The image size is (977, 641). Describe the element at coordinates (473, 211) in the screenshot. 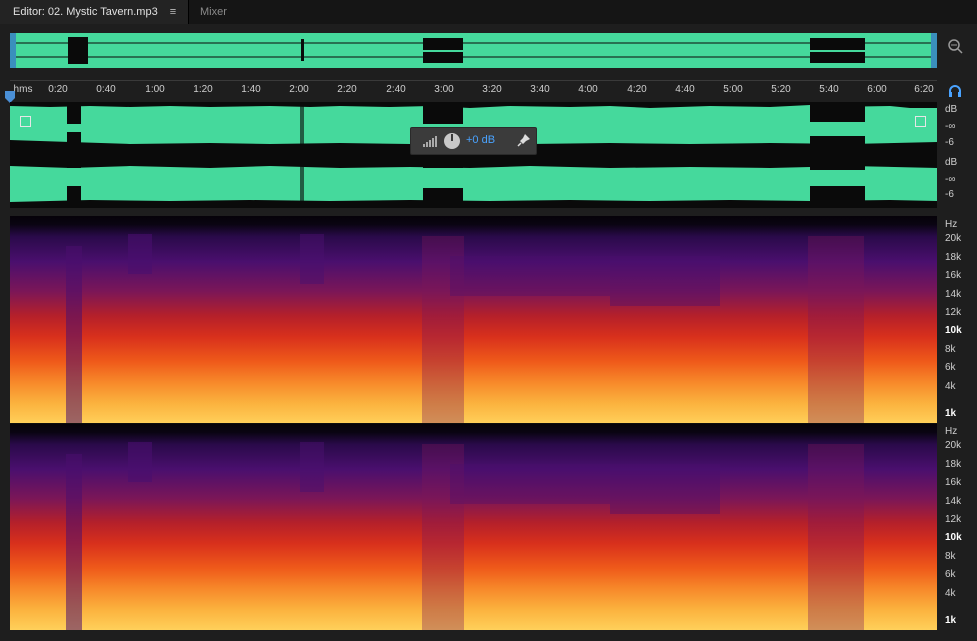

I see `view-splitter` at that location.